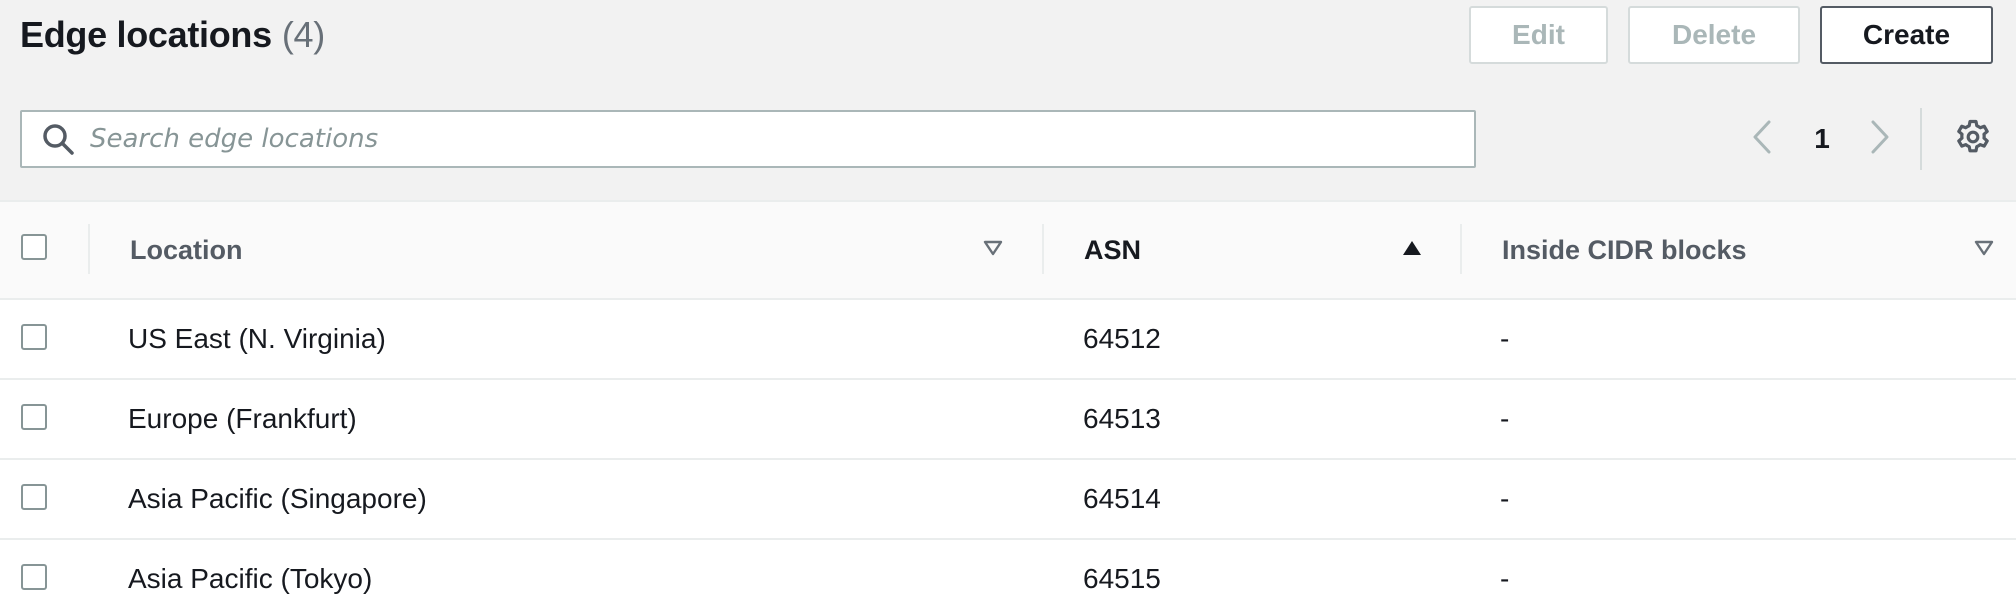  I want to click on chevron-right-icon, so click(1880, 139).